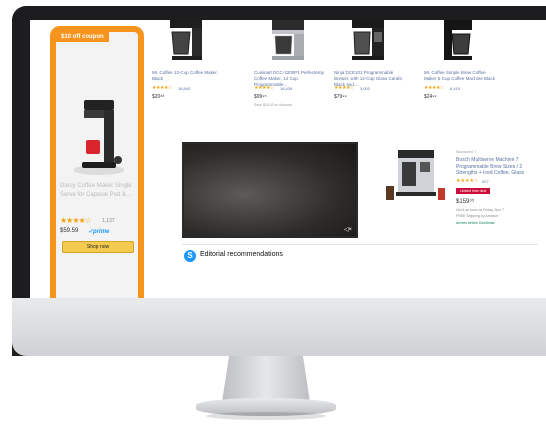 The width and height of the screenshot is (546, 424). Describe the element at coordinates (158, 97) in the screenshot. I see `product-price: $20⁸³` at that location.